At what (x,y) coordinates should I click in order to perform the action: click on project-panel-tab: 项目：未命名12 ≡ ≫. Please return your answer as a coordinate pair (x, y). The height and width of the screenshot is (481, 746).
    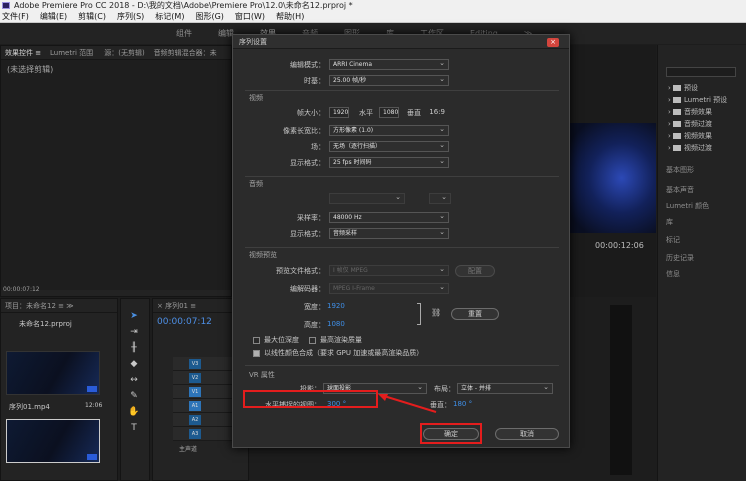
    Looking at the image, I should click on (59, 306).